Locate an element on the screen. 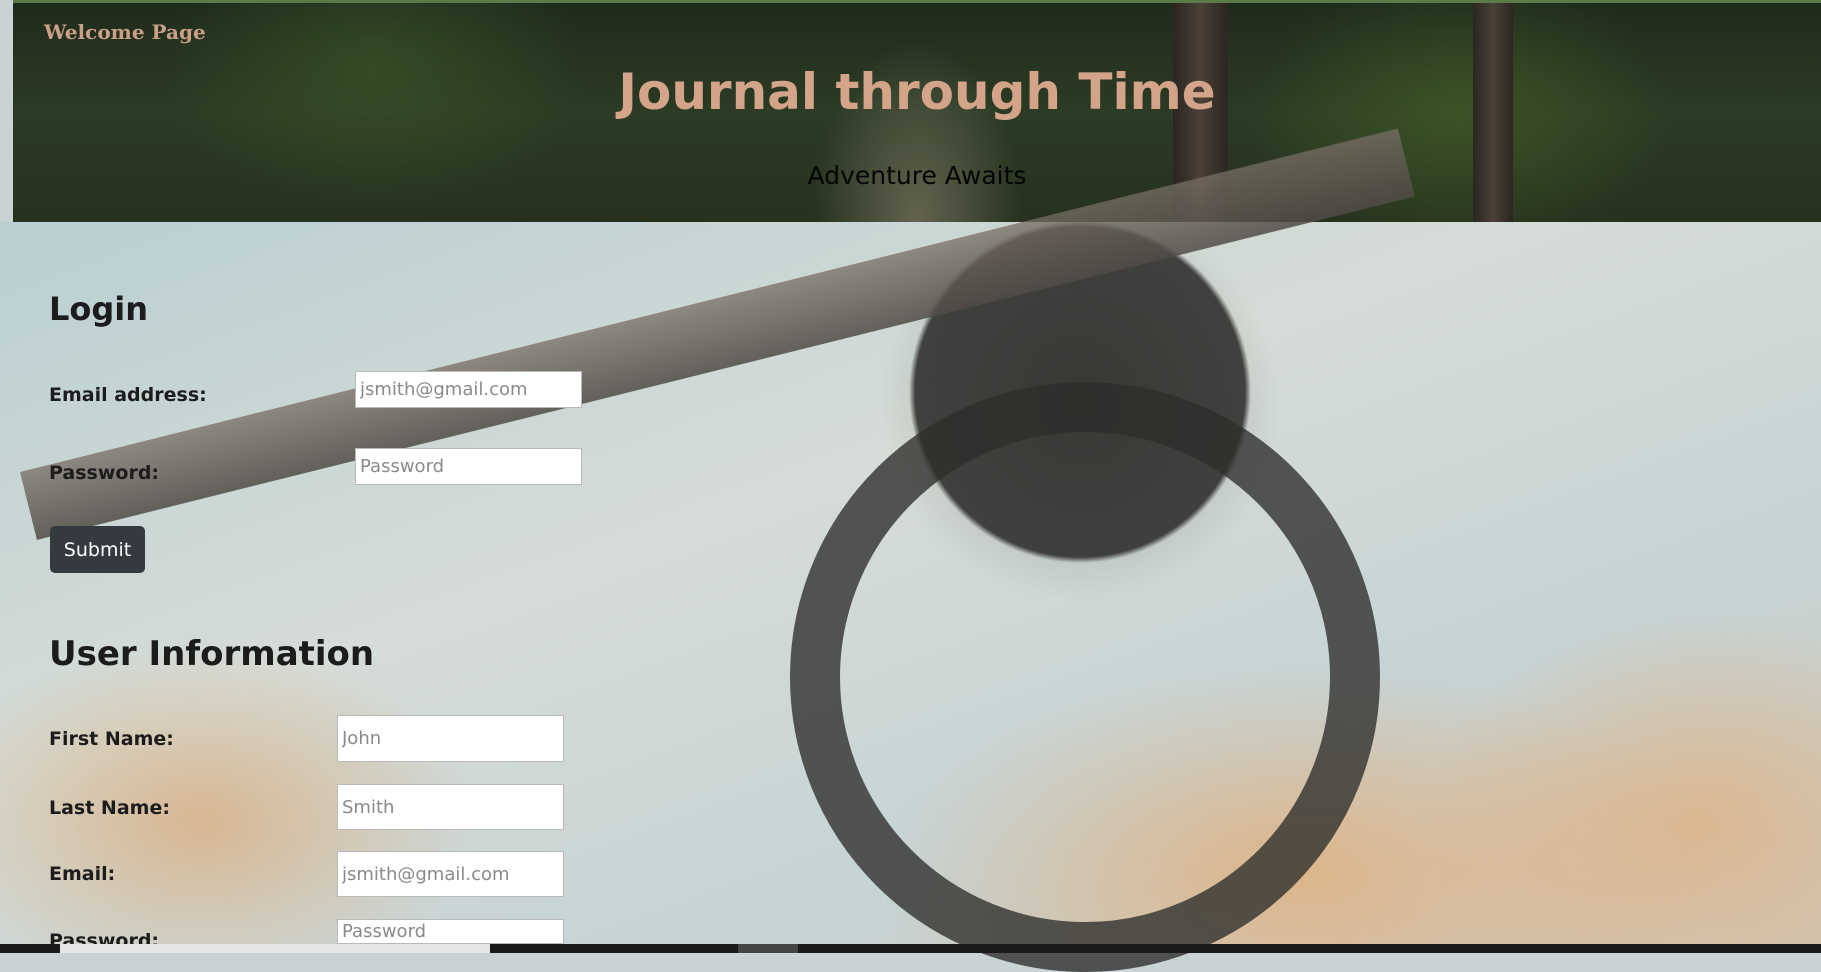 This screenshot has height=972, width=1821. scrollbar-thumb is located at coordinates (768, 948).